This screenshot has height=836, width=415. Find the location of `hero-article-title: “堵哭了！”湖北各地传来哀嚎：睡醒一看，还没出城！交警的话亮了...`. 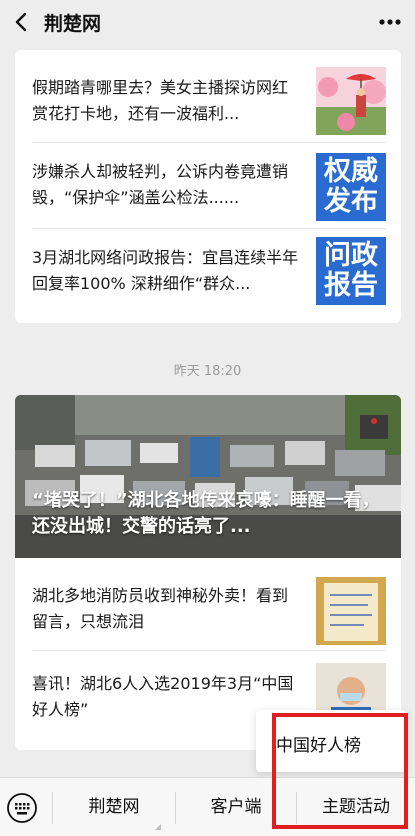

hero-article-title: “堵哭了！”湖北各地传来哀嚎：睡醒一看，还没出城！交警的话亮了... is located at coordinates (206, 513).